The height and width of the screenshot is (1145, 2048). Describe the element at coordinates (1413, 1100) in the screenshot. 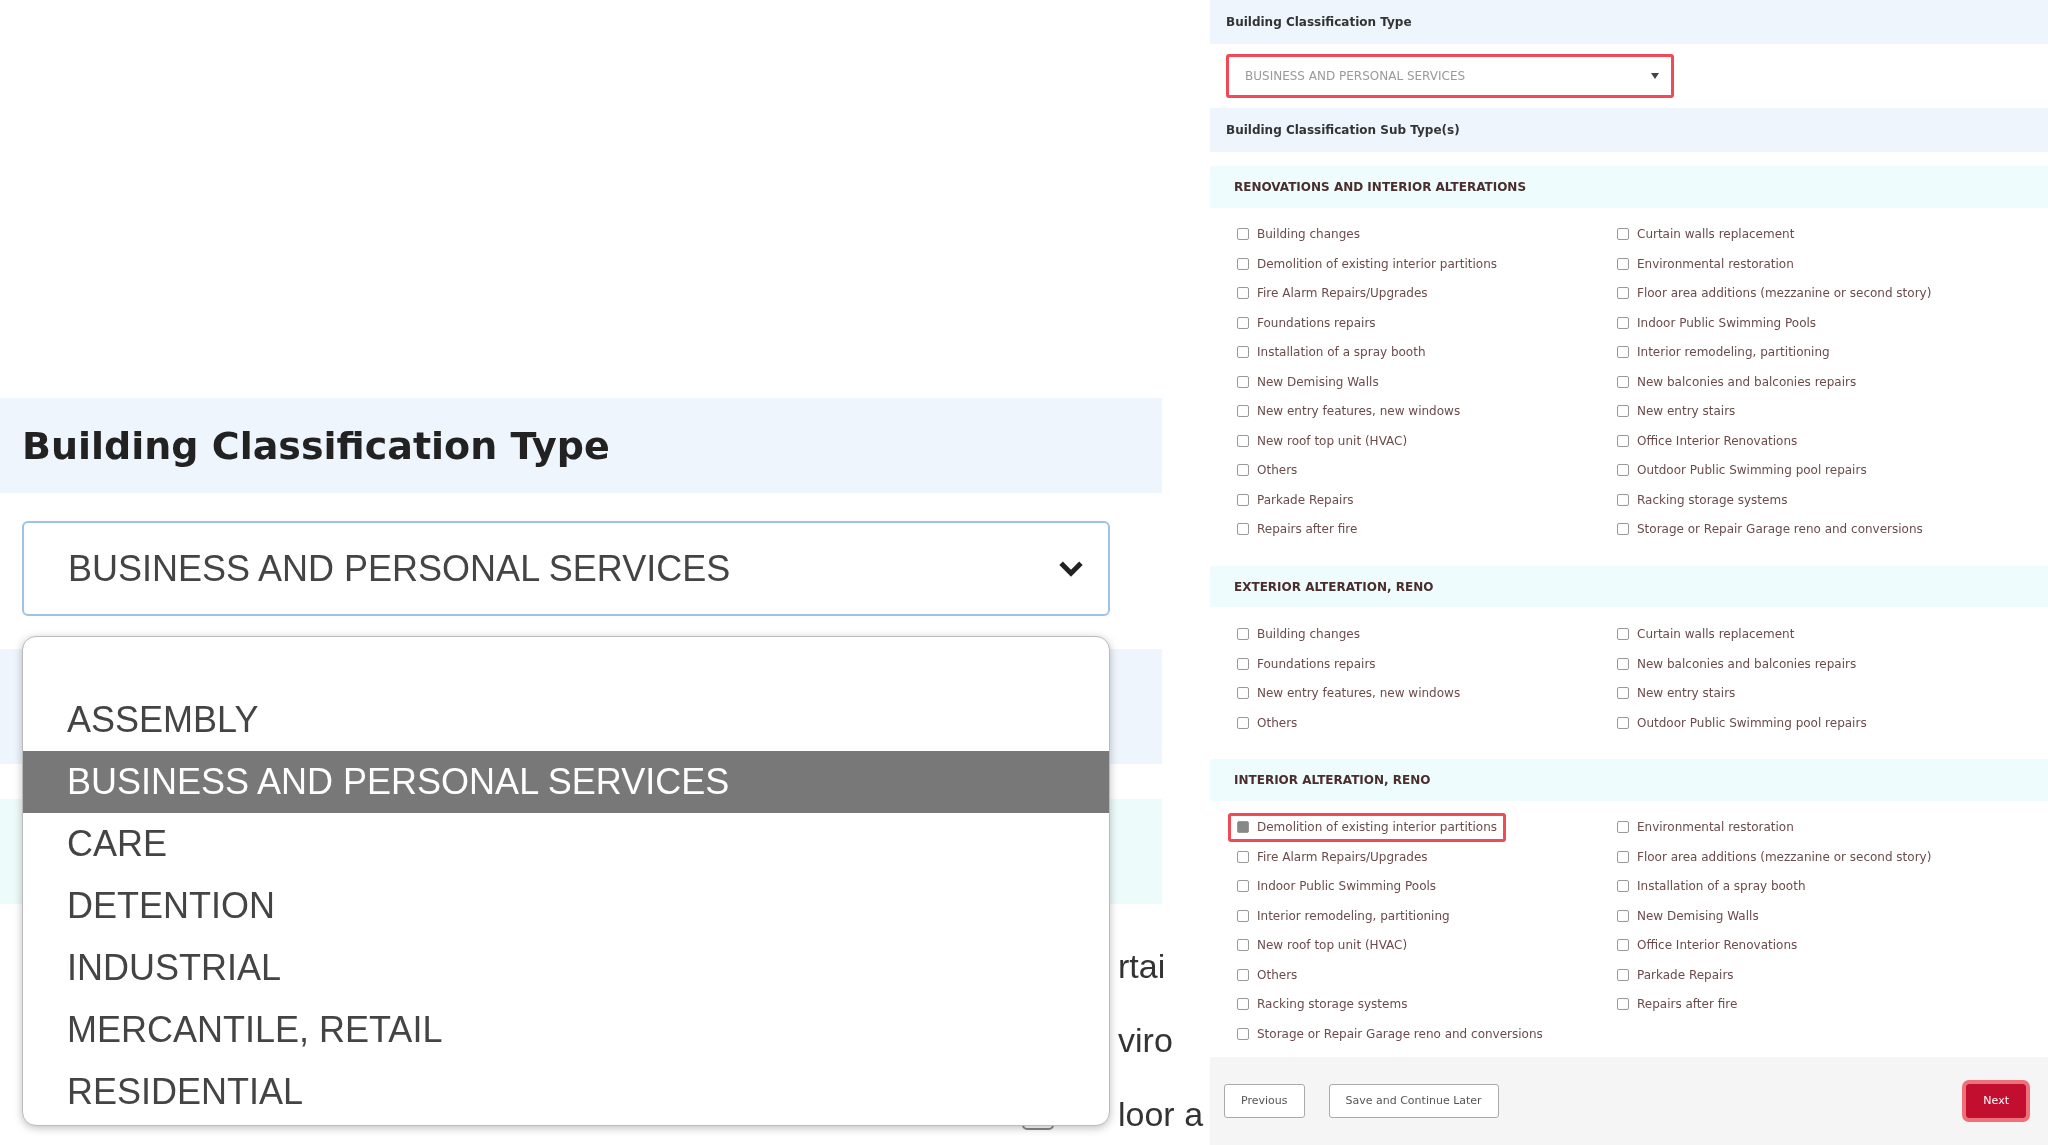

I see `nav-button: Save and Continue Later` at that location.